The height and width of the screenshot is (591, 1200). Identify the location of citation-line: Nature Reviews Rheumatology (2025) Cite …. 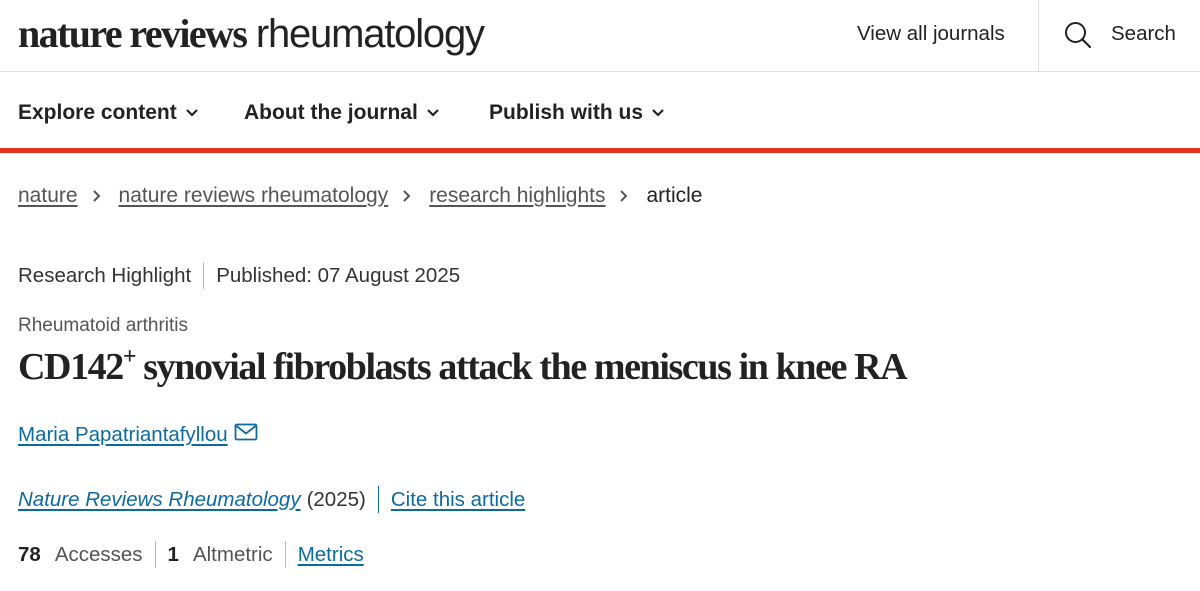
(271, 499).